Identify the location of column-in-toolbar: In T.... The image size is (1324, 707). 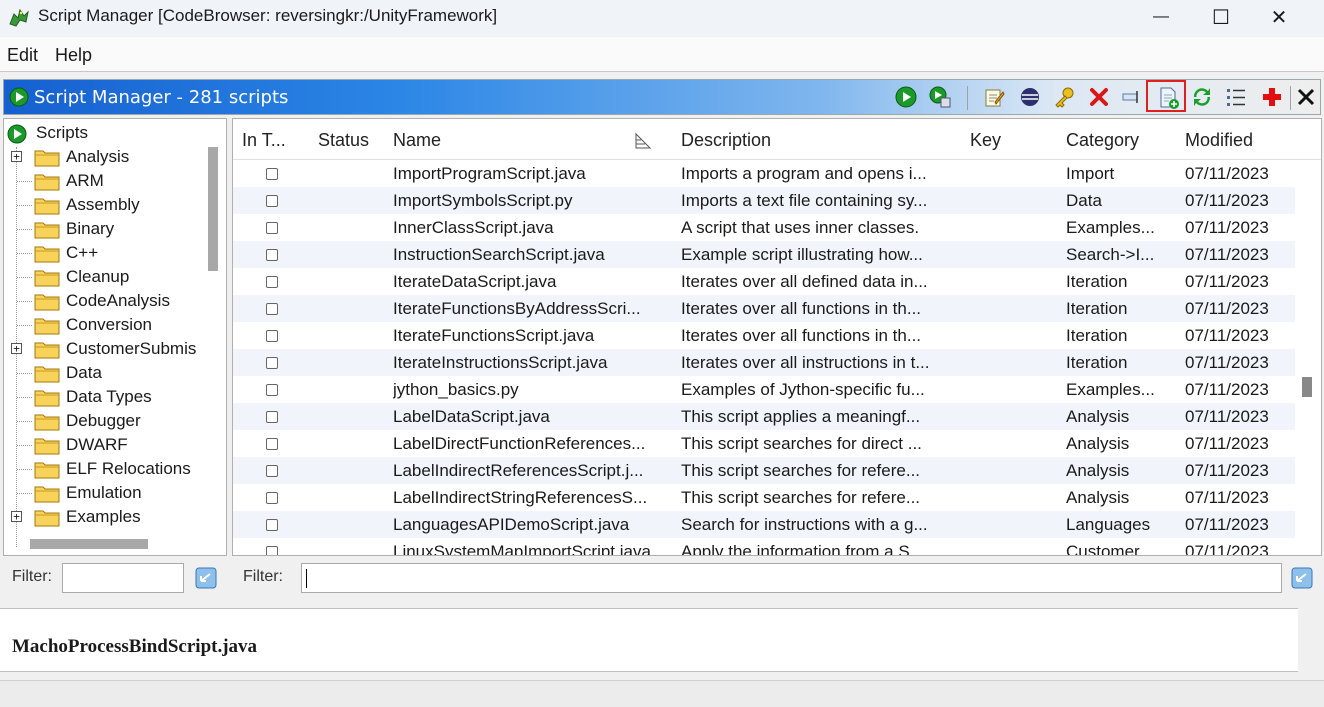
(264, 140).